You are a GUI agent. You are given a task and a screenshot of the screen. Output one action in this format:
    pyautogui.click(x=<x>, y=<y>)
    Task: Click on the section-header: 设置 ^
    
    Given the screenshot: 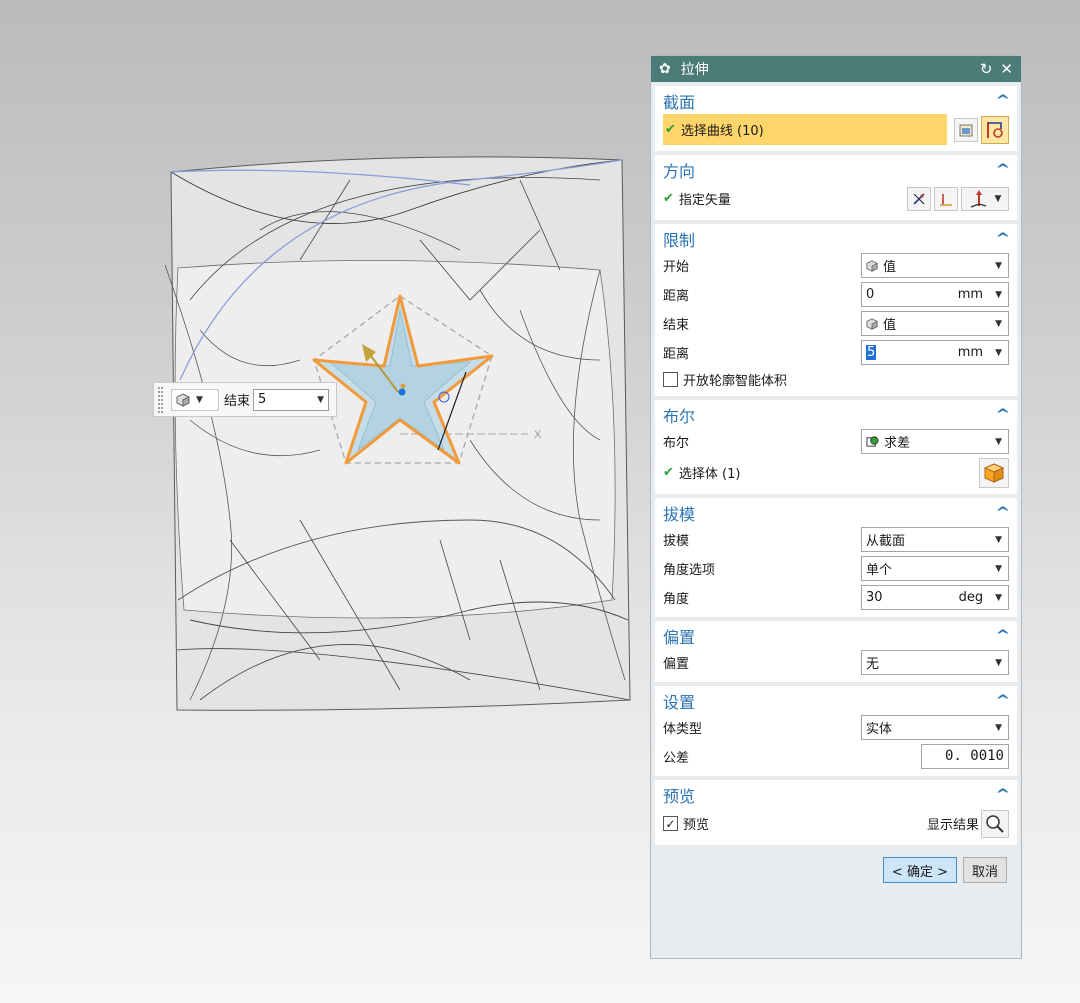 What is the action you would take?
    pyautogui.click(x=837, y=701)
    